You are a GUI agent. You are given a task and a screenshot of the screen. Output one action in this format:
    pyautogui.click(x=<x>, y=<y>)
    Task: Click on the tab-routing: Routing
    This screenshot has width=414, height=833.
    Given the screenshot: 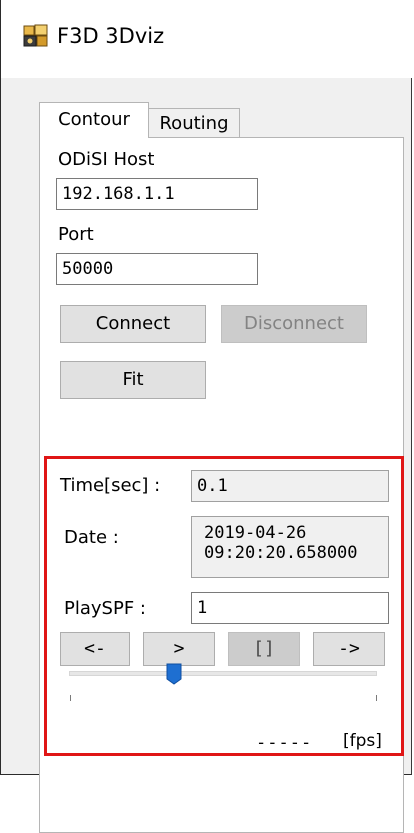 What is the action you would take?
    pyautogui.click(x=194, y=123)
    